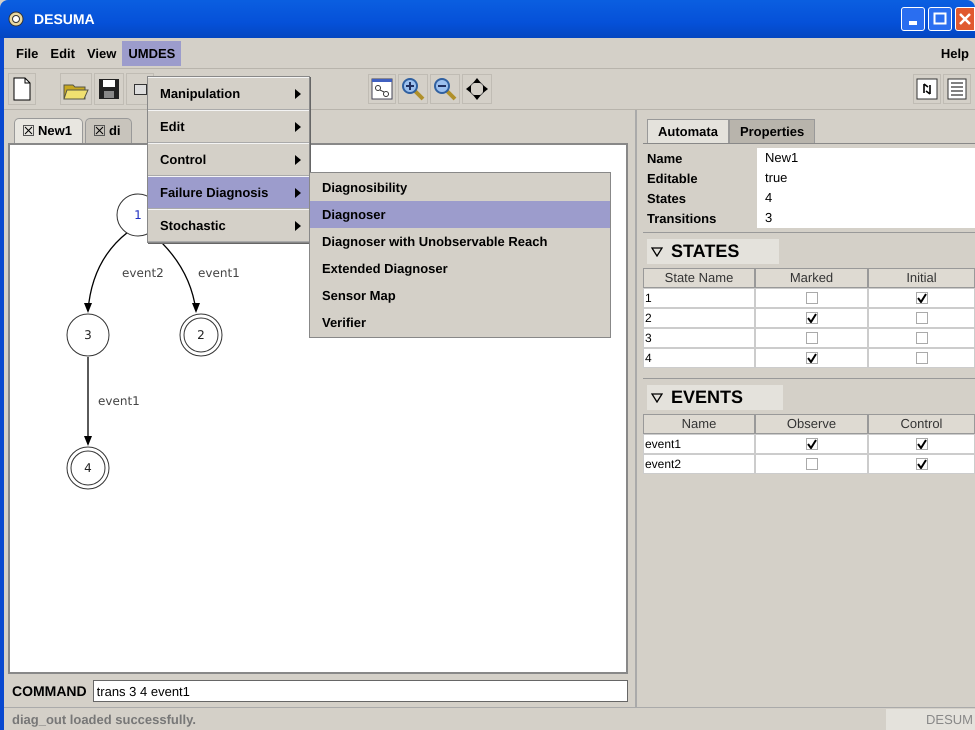 This screenshot has width=975, height=730. What do you see at coordinates (688, 131) in the screenshot?
I see `panel-tab: Automata` at bounding box center [688, 131].